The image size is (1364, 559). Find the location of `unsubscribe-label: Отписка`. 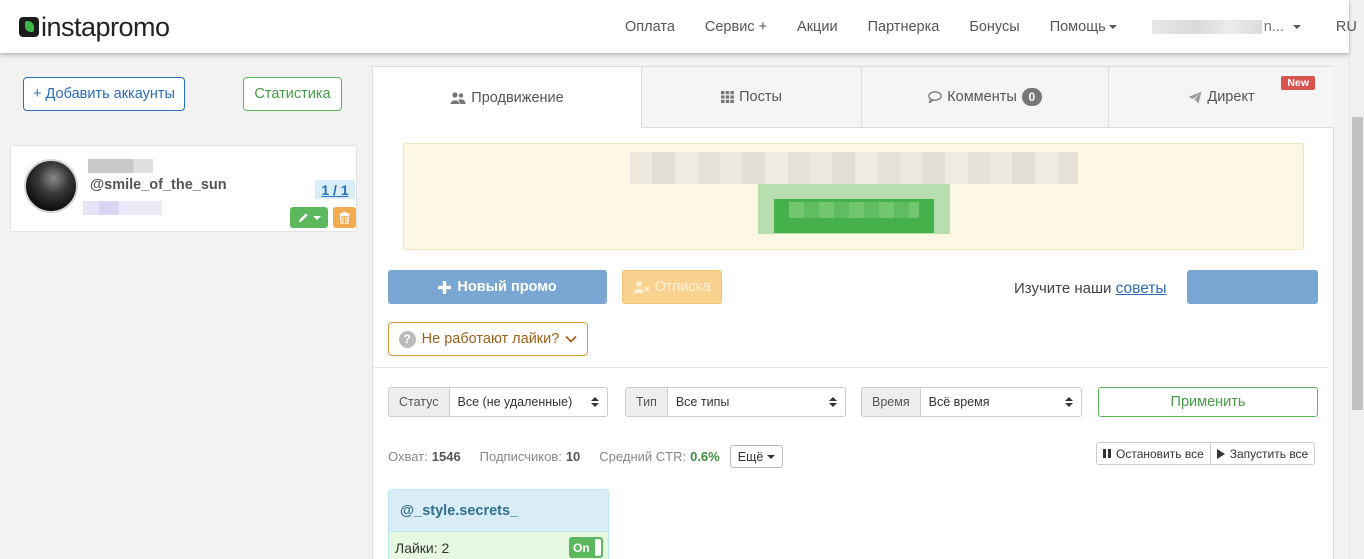

unsubscribe-label: Отписка is located at coordinates (682, 287).